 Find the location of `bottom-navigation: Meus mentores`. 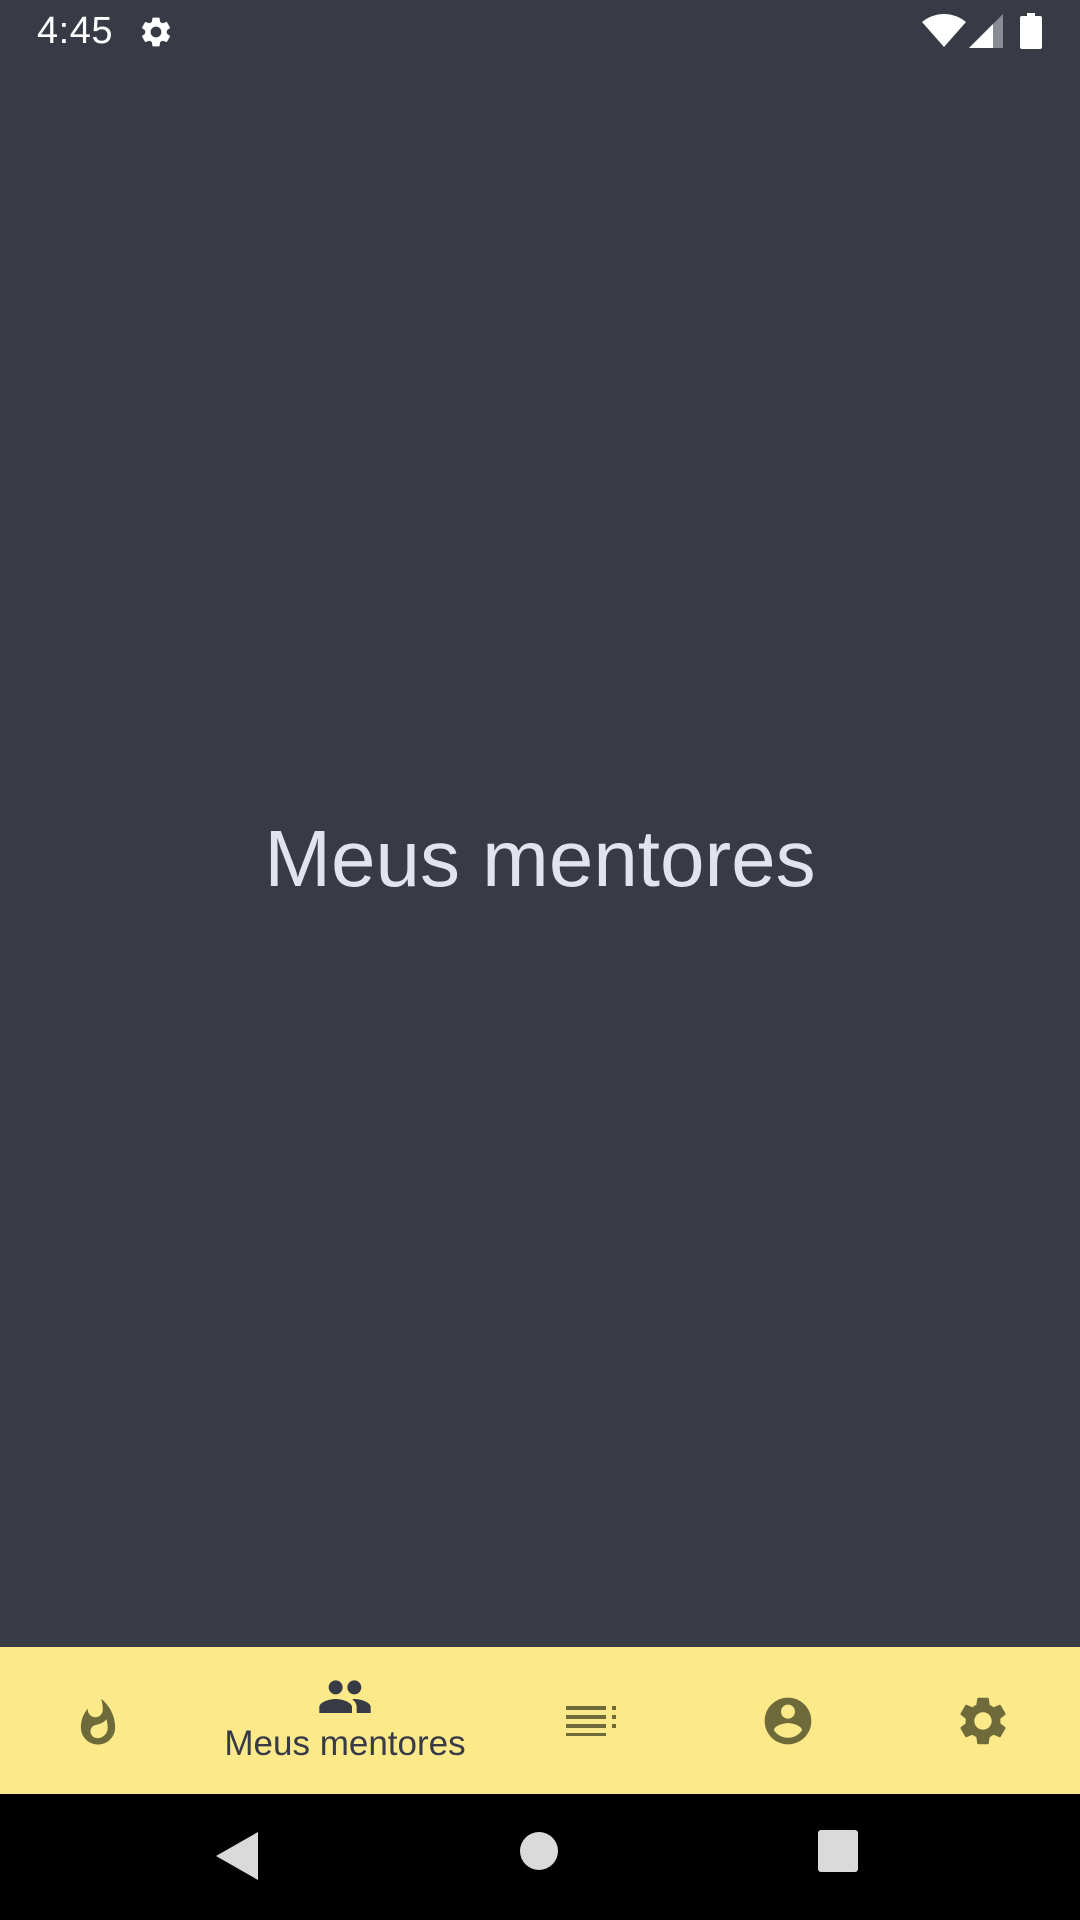

bottom-navigation: Meus mentores is located at coordinates (540, 1720).